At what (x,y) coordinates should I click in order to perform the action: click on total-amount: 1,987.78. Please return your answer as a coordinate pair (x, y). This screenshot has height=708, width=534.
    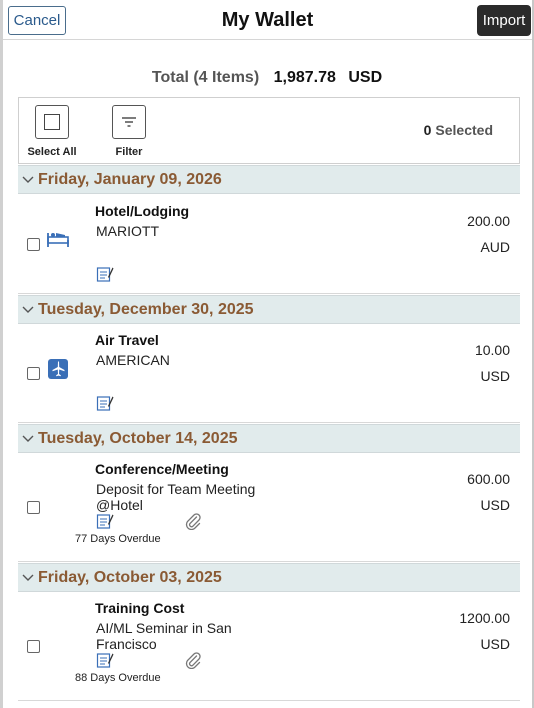
    Looking at the image, I should click on (304, 77).